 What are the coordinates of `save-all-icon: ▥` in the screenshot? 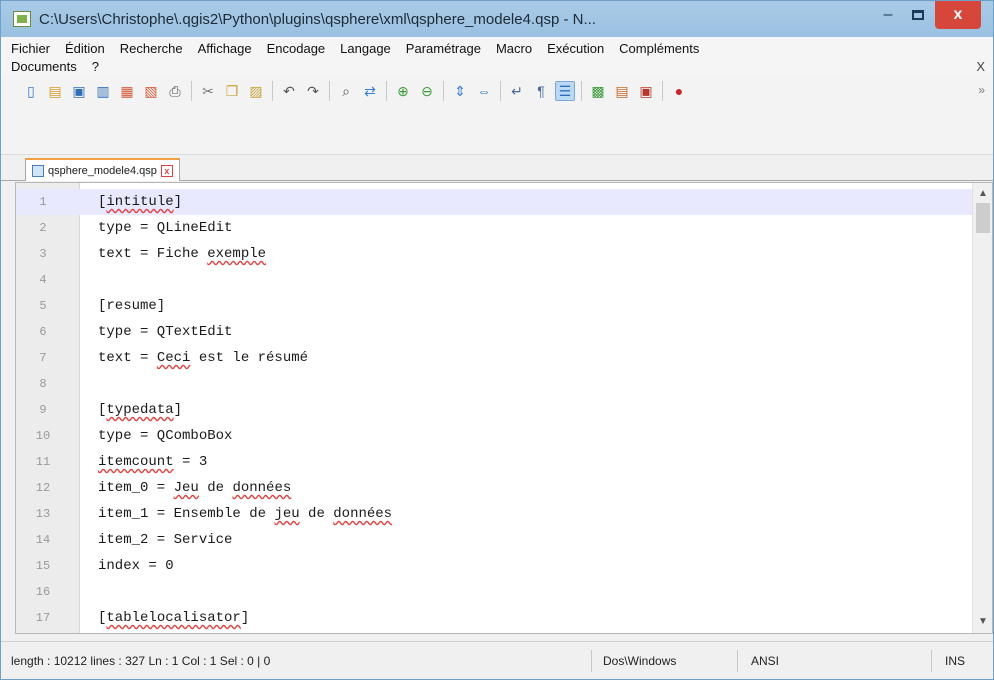 It's located at (103, 91).